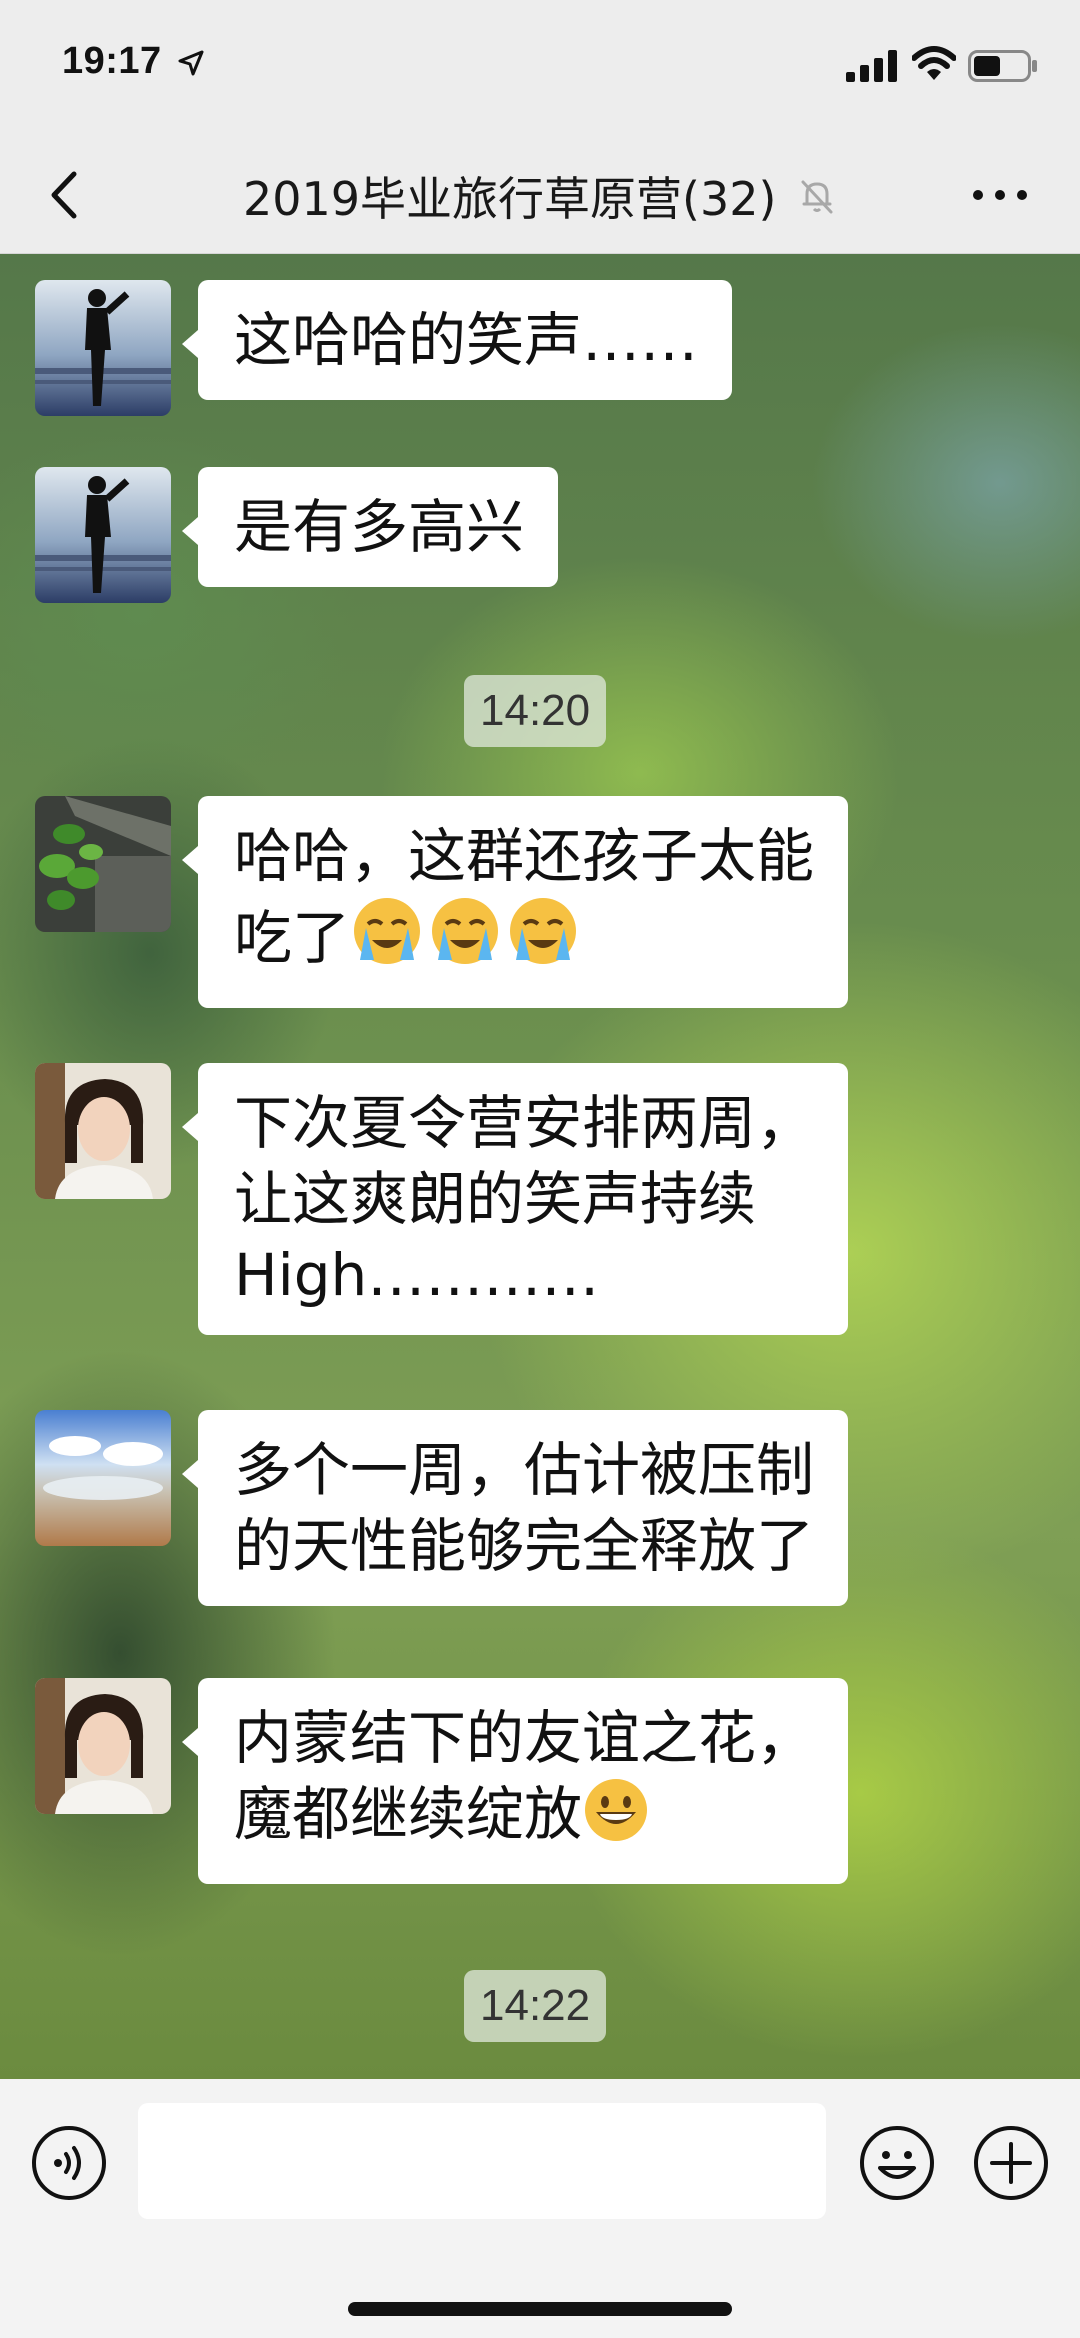 The width and height of the screenshot is (1080, 2338). I want to click on emoji-button, so click(897, 2163).